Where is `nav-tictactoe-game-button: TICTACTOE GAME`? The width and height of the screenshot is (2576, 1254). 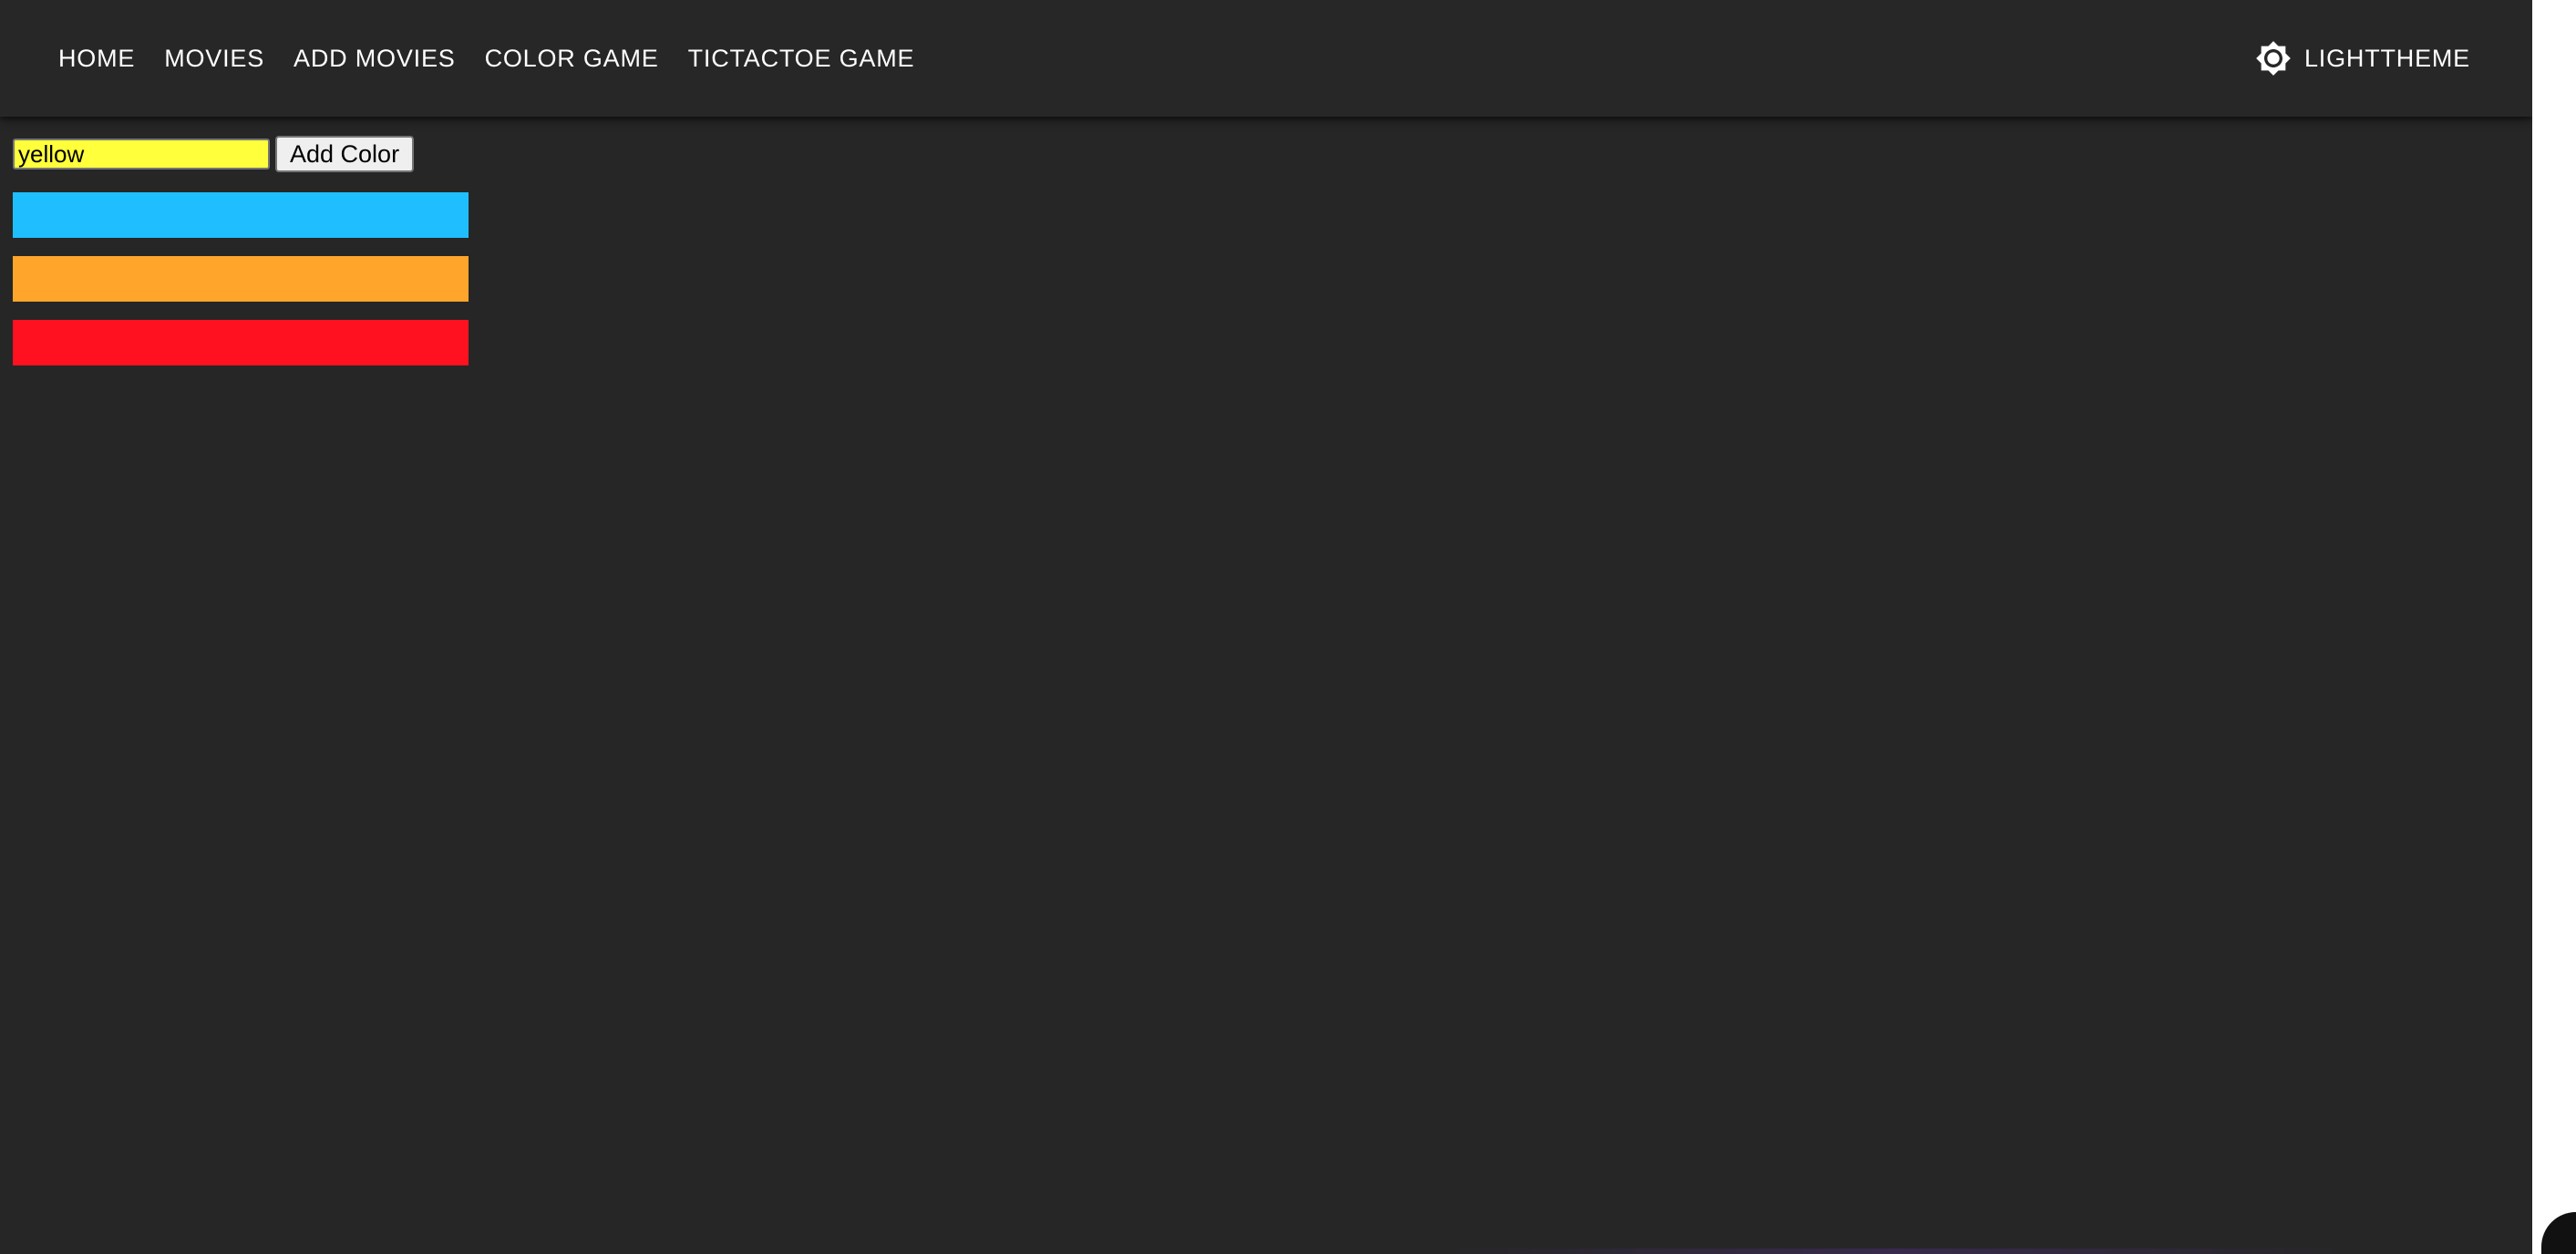 nav-tictactoe-game-button: TICTACTOE GAME is located at coordinates (802, 58).